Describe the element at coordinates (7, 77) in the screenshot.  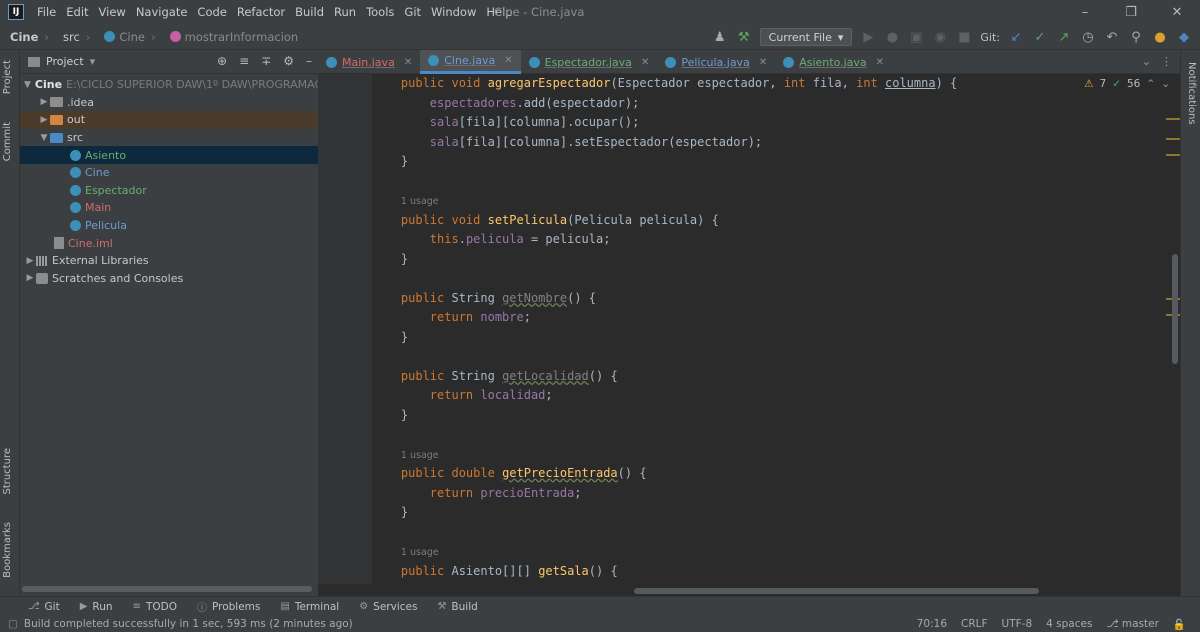
I see `project-tool-tab: Project` at that location.